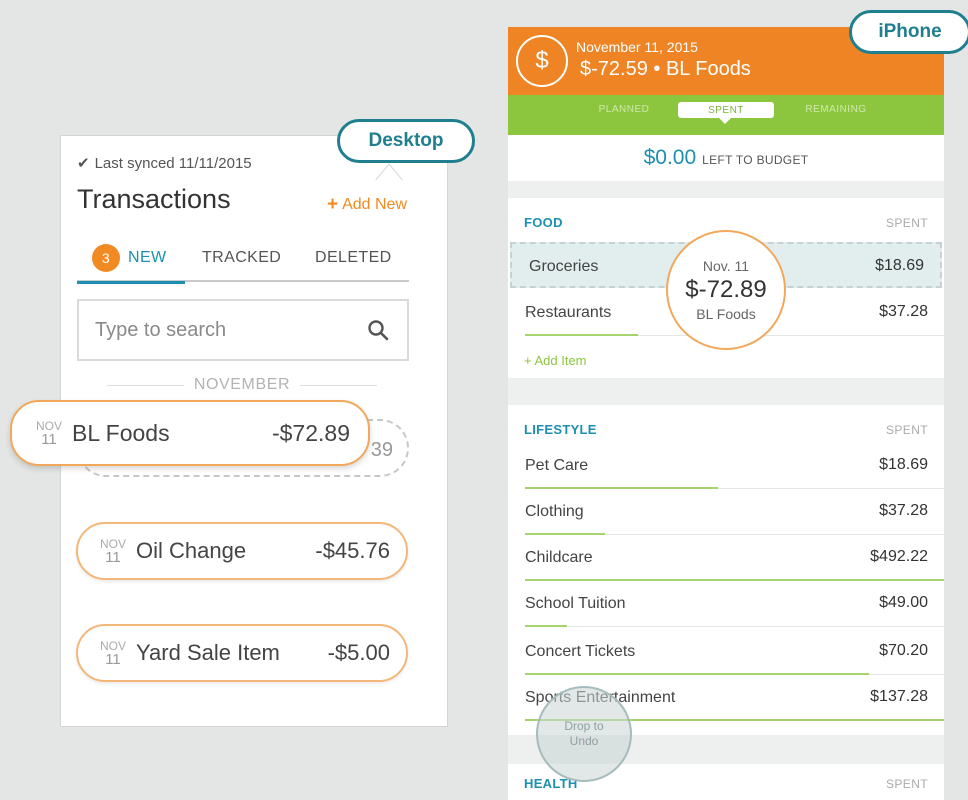 Image resolution: width=968 pixels, height=800 pixels. I want to click on budget-row-childcare: Childcare $492.22, so click(726, 558).